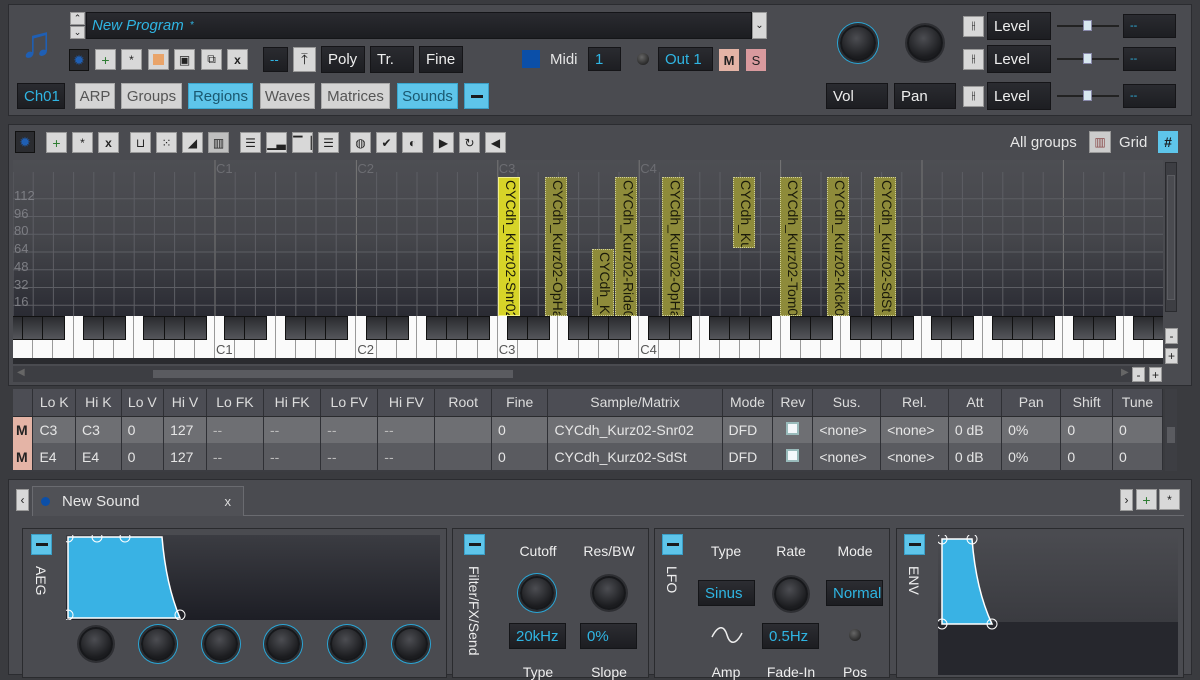  Describe the element at coordinates (1100, 142) in the screenshot. I see `all-groups-button: ▥` at that location.